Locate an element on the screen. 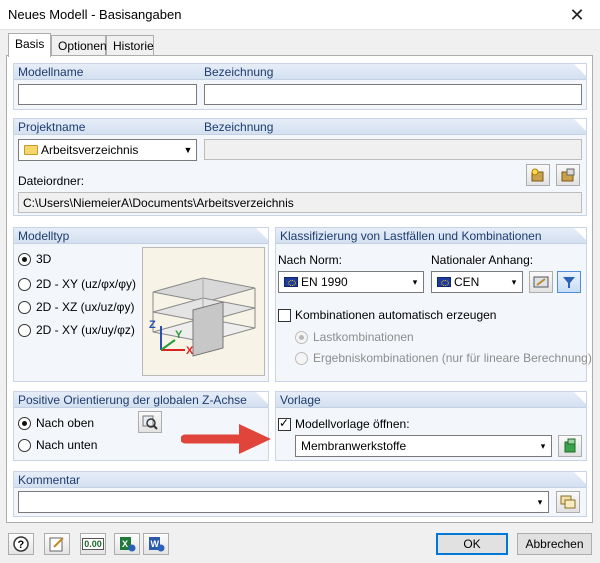 The image size is (600, 563). bezeichnung-label: Bezeichnung is located at coordinates (239, 72).